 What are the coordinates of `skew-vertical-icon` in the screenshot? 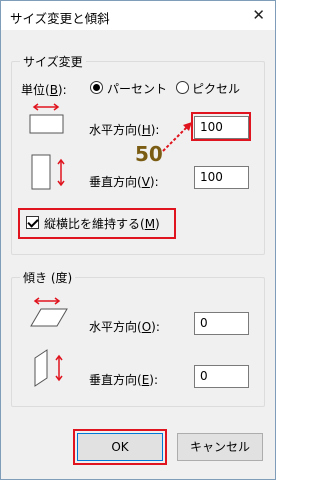 It's located at (48, 368).